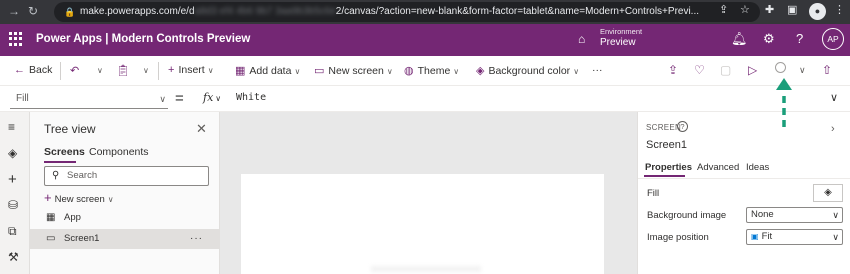  I want to click on comments-icon: ▢, so click(725, 70).